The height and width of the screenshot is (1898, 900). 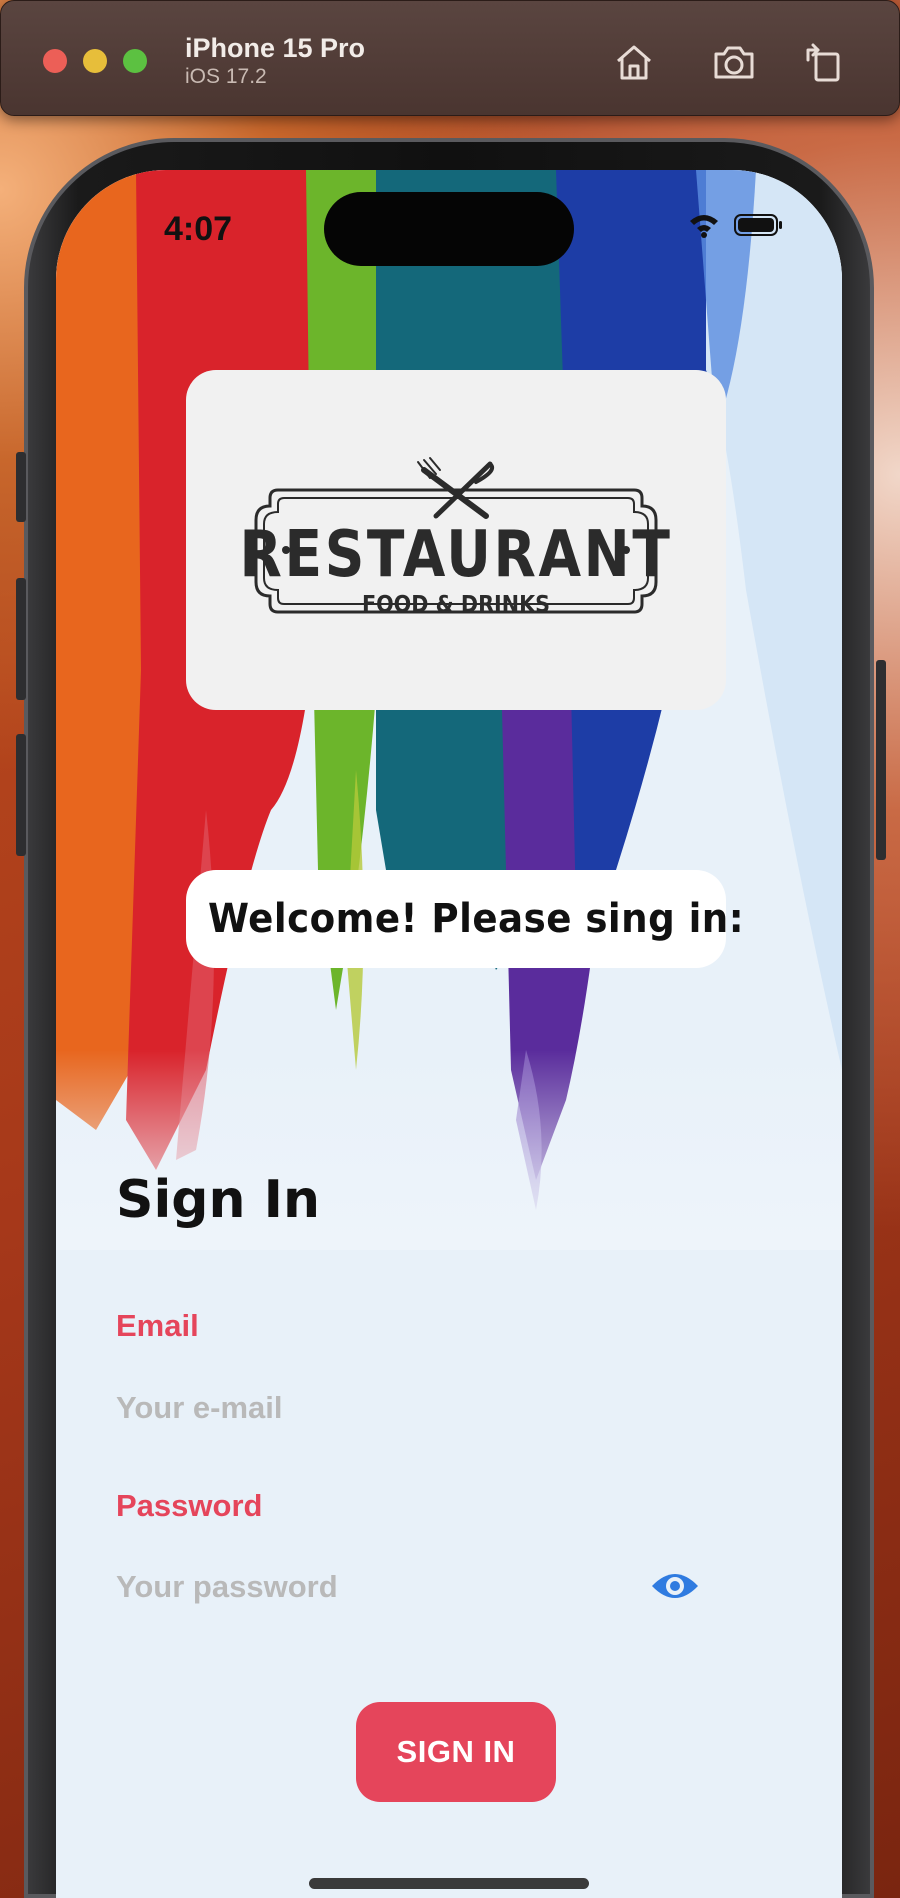 I want to click on zoom-window-button, so click(x=135, y=61).